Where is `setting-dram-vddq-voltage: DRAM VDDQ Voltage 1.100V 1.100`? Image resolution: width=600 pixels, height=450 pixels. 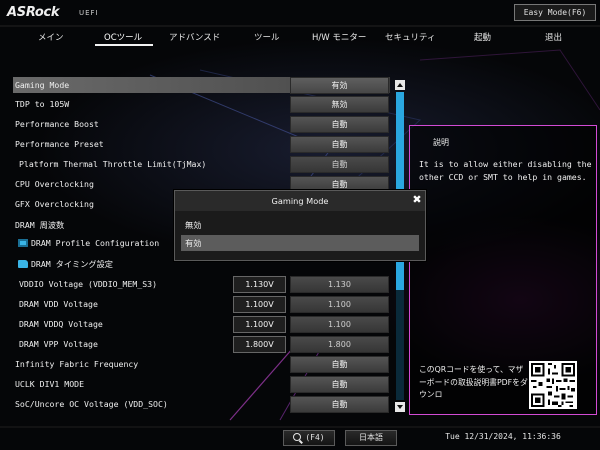 setting-dram-vddq-voltage: DRAM VDDQ Voltage 1.100V 1.100 is located at coordinates (201, 325).